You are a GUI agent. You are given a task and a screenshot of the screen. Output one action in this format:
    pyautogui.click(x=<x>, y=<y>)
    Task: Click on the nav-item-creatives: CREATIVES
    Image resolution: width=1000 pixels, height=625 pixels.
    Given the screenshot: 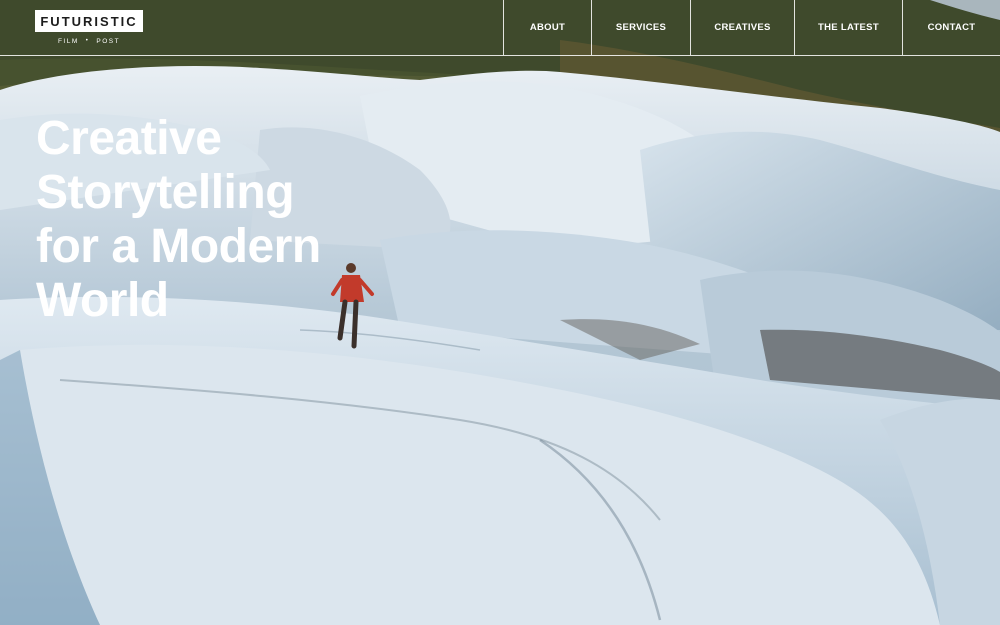 What is the action you would take?
    pyautogui.click(x=742, y=27)
    